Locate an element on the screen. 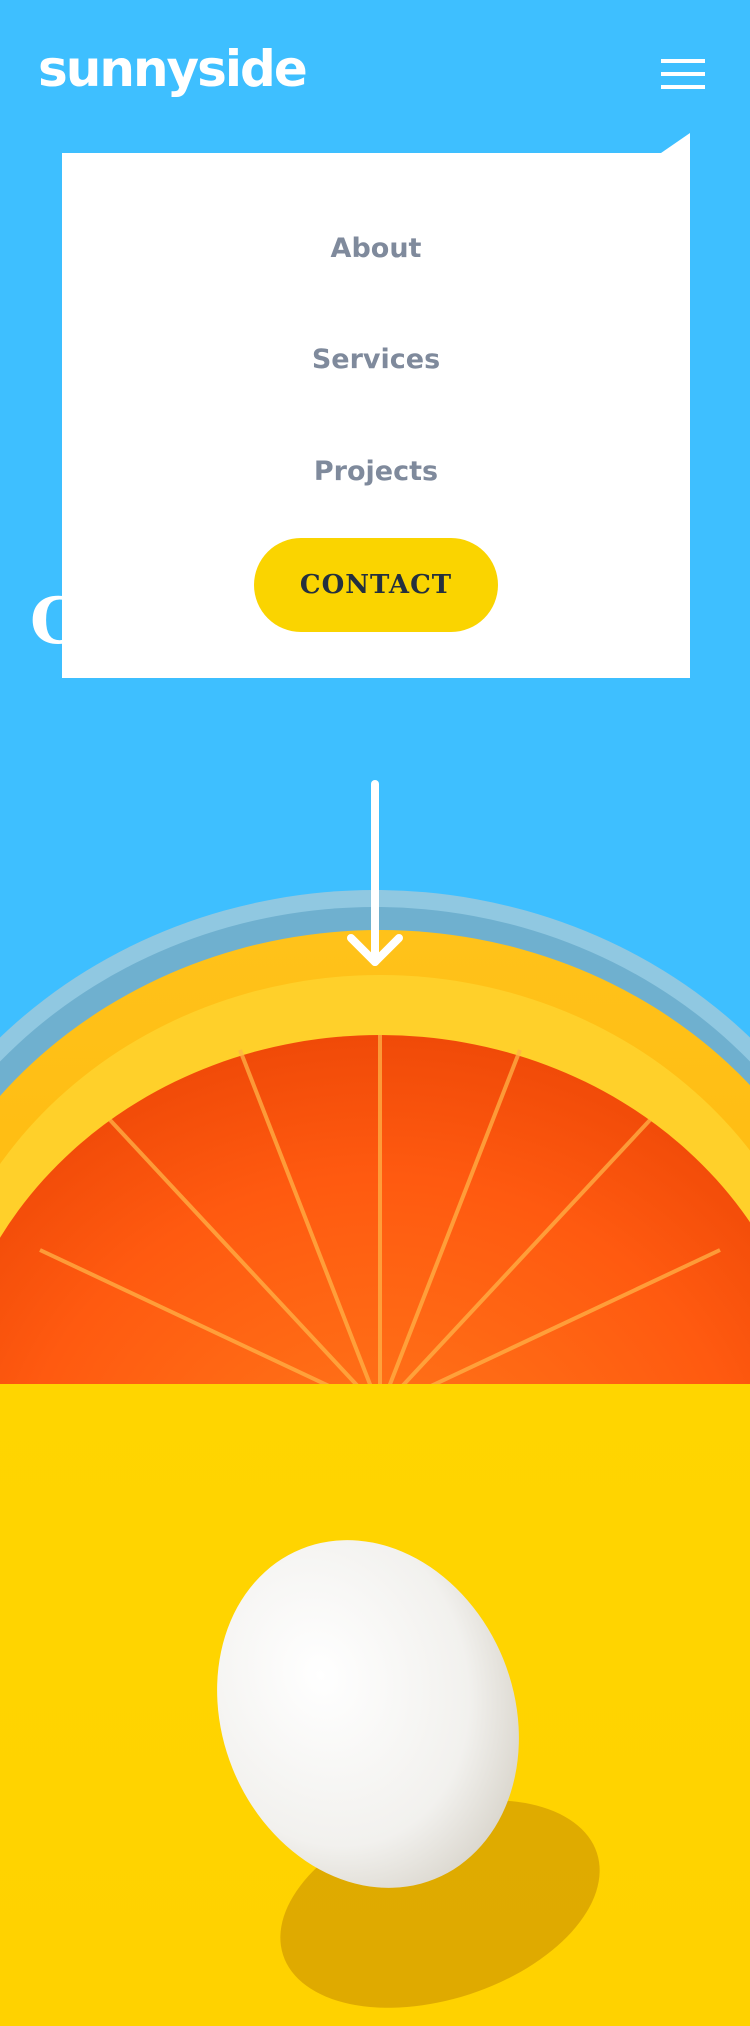  contact-button: CONTACT is located at coordinates (376, 585).